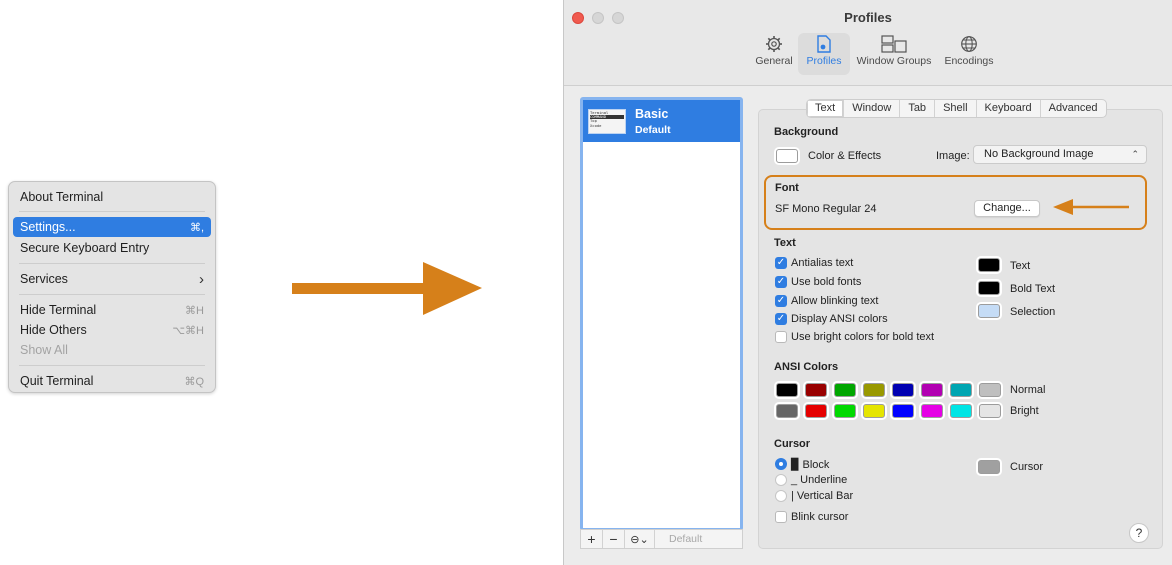 The image size is (1172, 565). Describe the element at coordinates (112, 197) in the screenshot. I see `menu-item-about: About Terminal` at that location.